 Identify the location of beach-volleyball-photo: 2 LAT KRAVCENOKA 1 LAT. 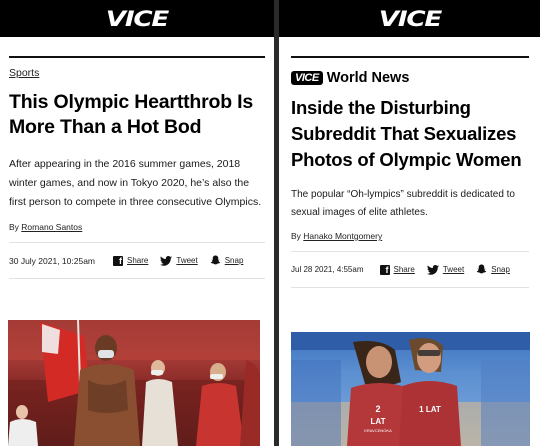
(410, 389).